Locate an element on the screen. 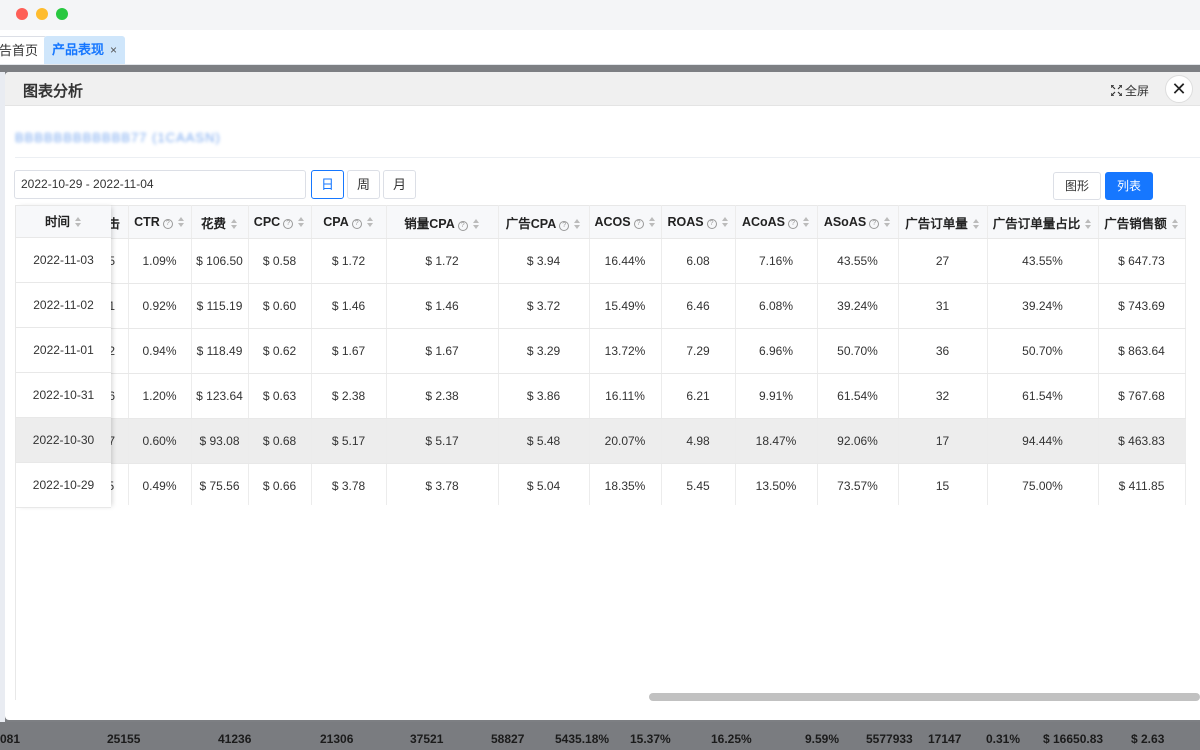 The image size is (1200, 750). header-8: ROAS? is located at coordinates (698, 222).